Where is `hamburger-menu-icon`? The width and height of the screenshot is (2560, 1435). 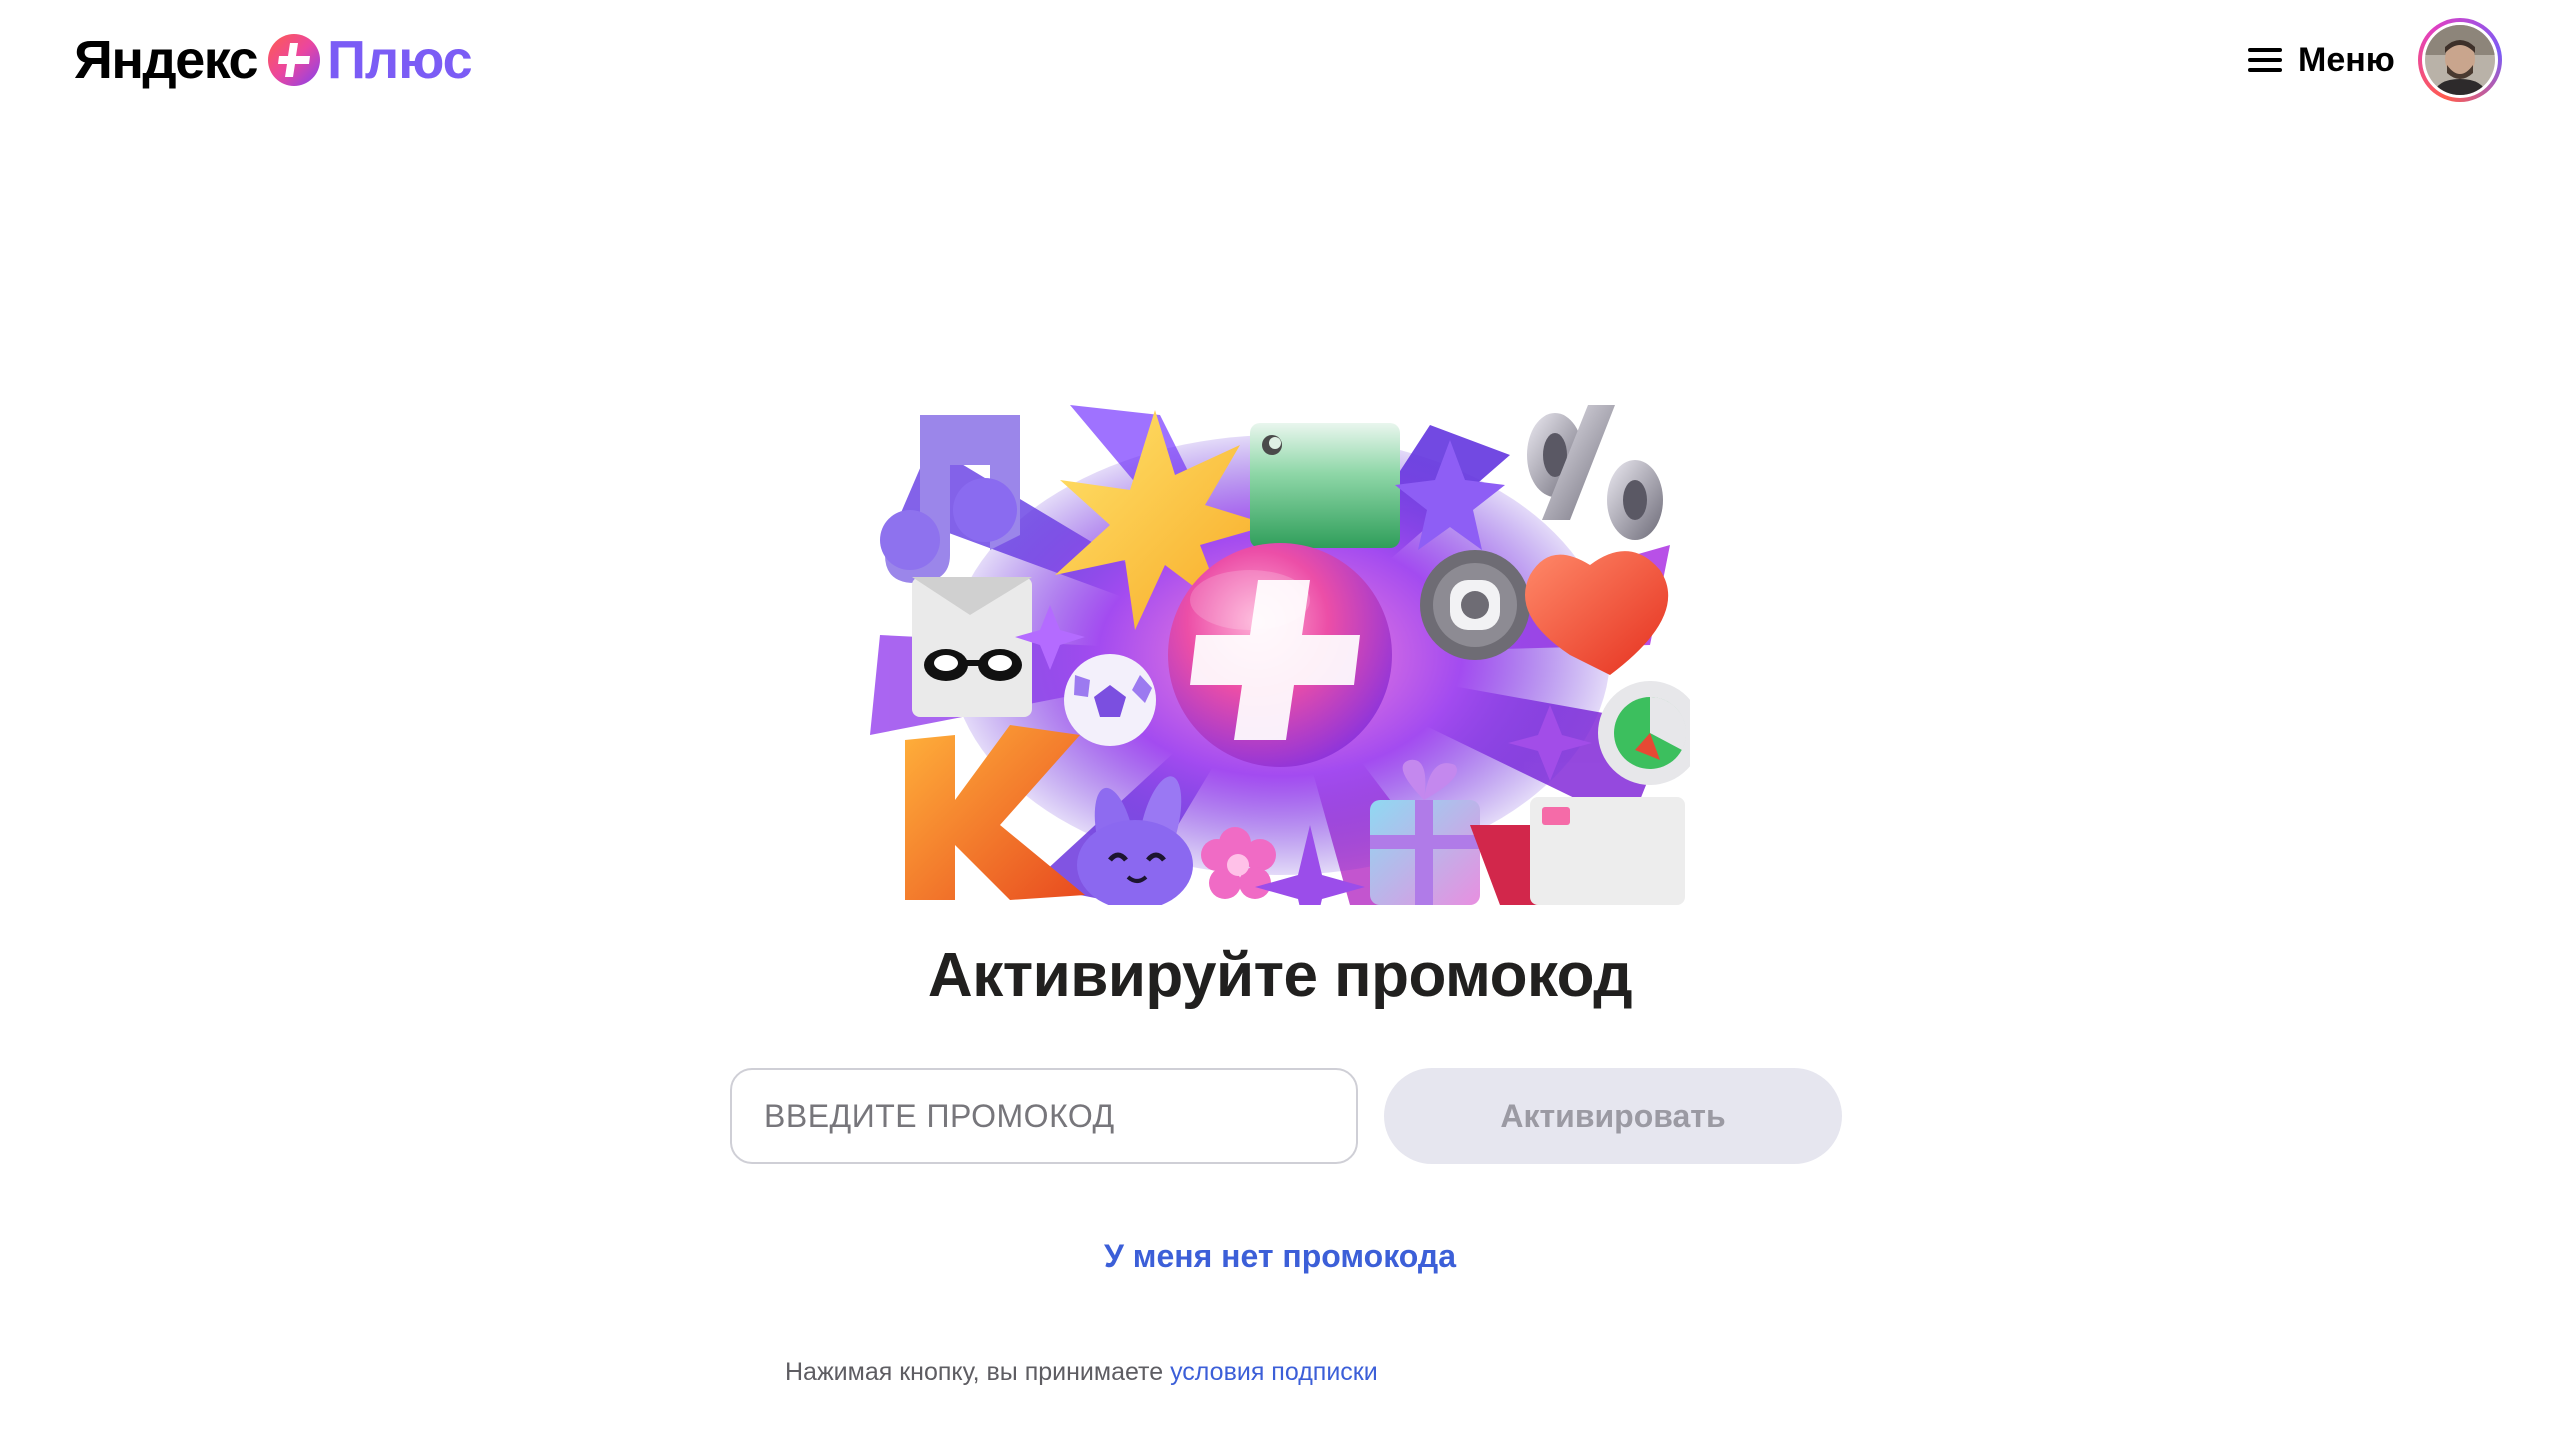 hamburger-menu-icon is located at coordinates (2265, 60).